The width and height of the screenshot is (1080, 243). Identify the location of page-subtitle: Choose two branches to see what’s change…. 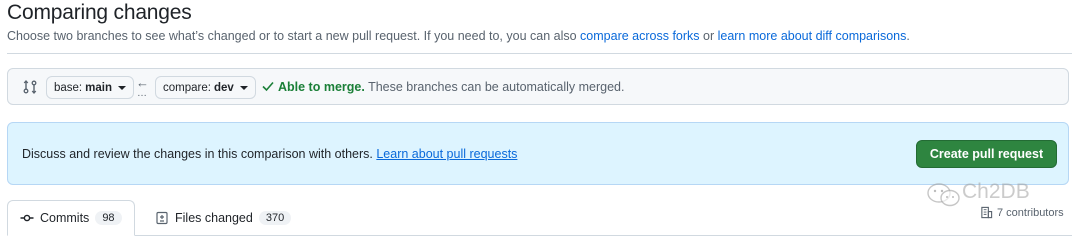
(458, 36).